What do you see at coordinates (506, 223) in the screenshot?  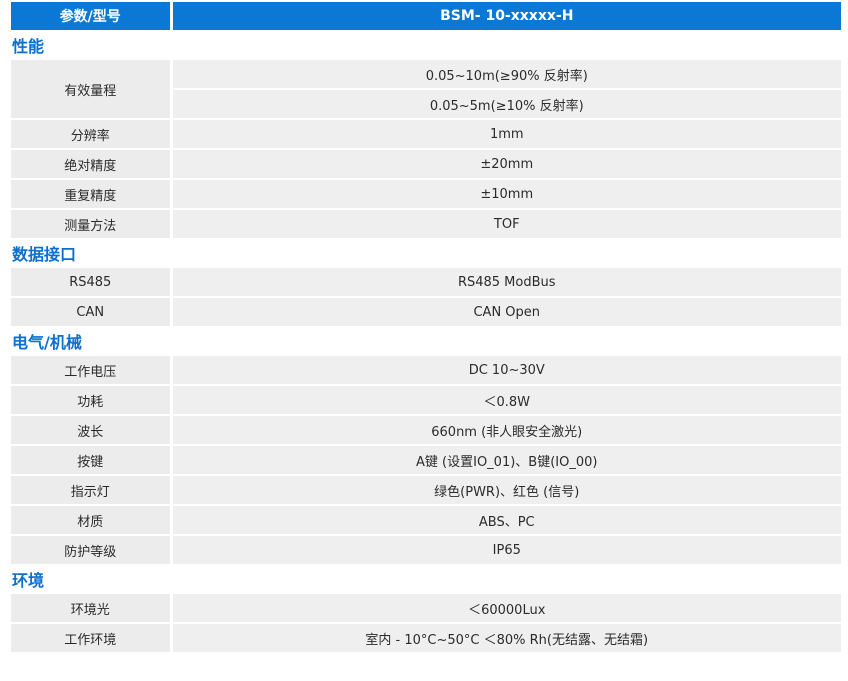 I see `row-value: TOF` at bounding box center [506, 223].